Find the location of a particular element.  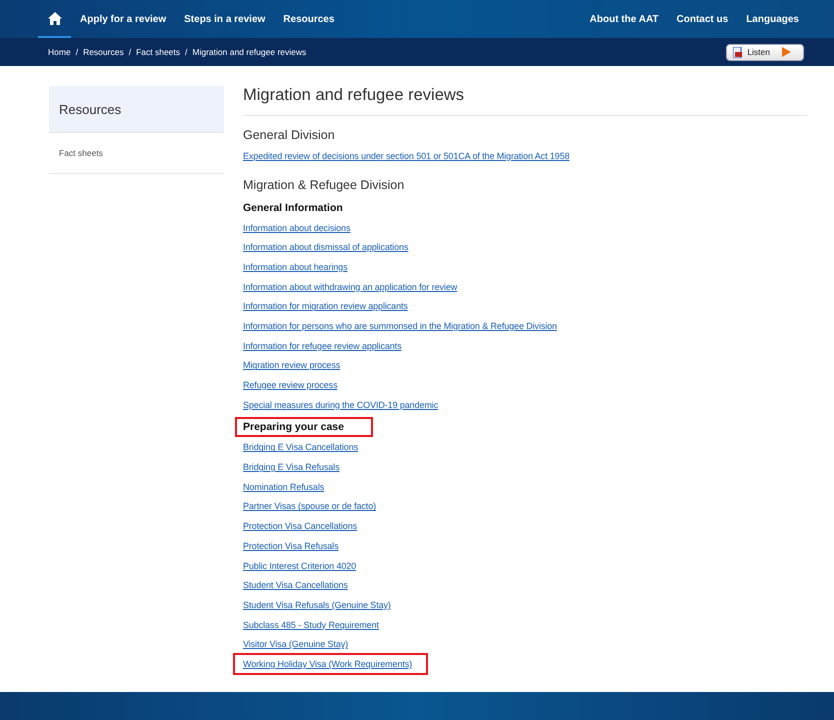

home-icon is located at coordinates (55, 18).